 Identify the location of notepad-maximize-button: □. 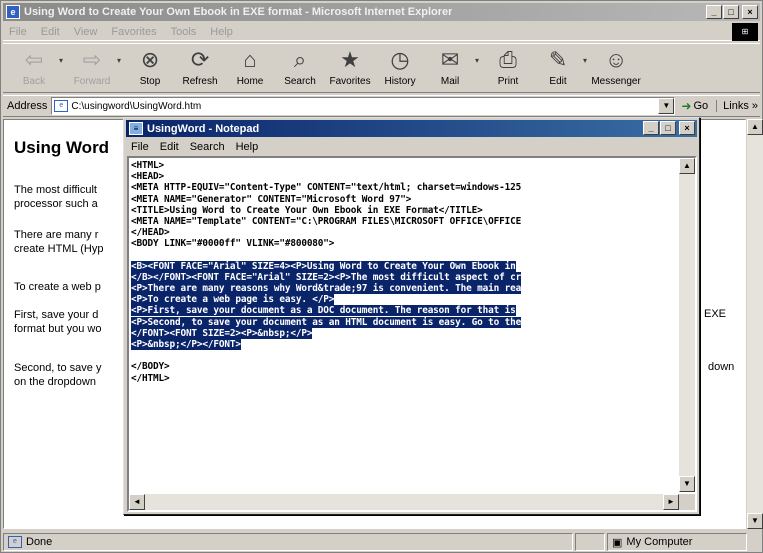
(668, 128).